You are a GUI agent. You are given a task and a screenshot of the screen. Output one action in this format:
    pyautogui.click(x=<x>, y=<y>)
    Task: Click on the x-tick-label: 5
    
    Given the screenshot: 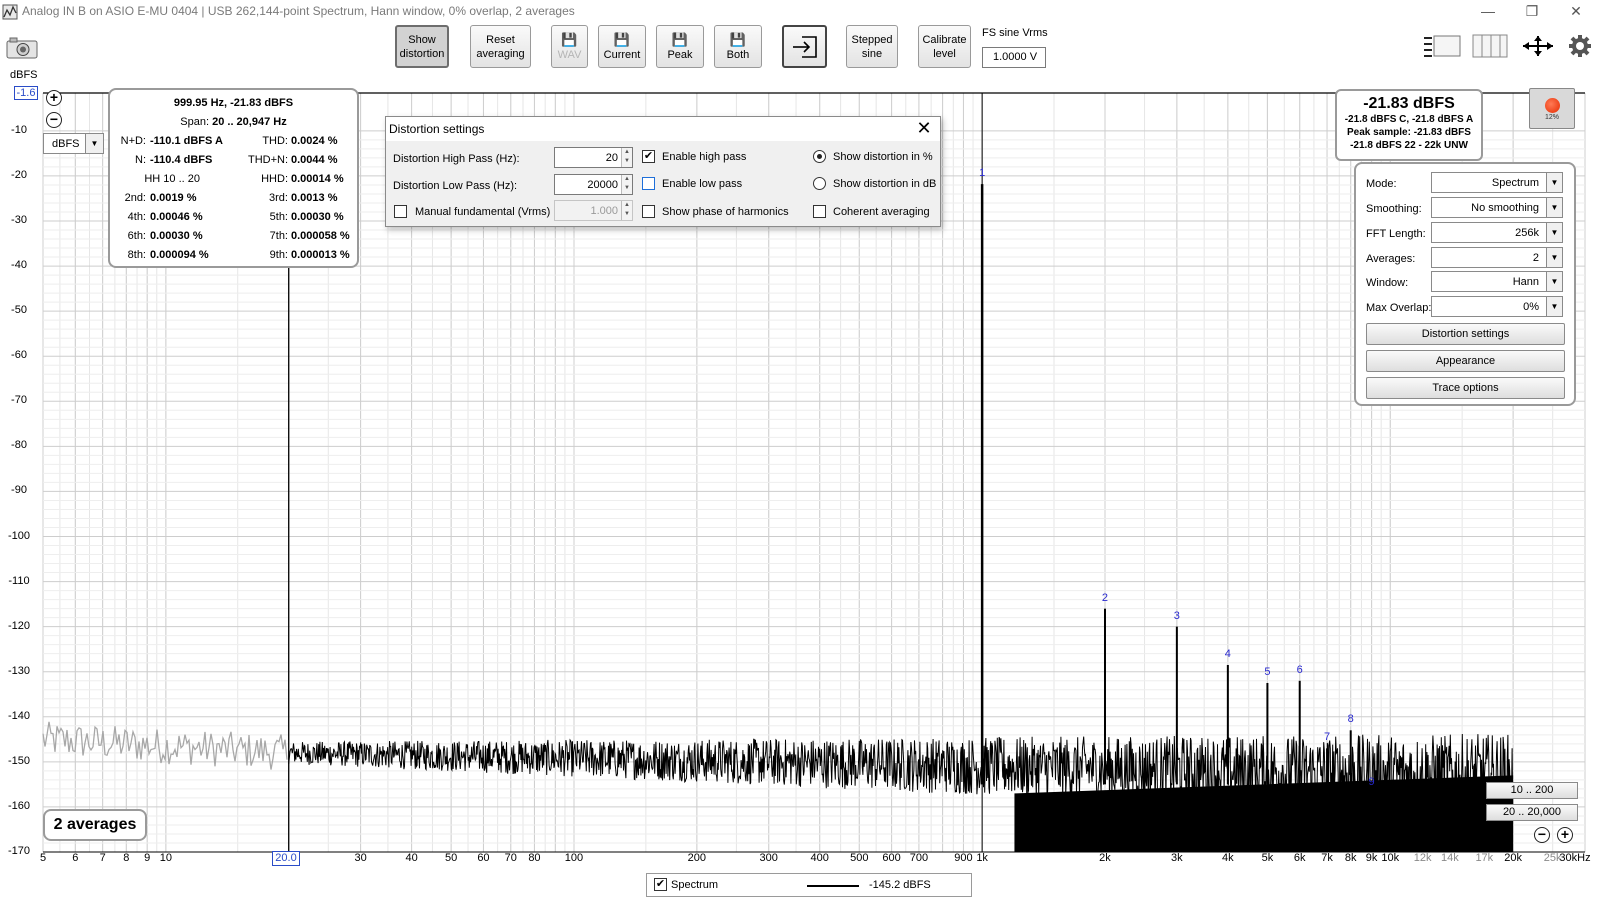 What is the action you would take?
    pyautogui.click(x=43, y=858)
    